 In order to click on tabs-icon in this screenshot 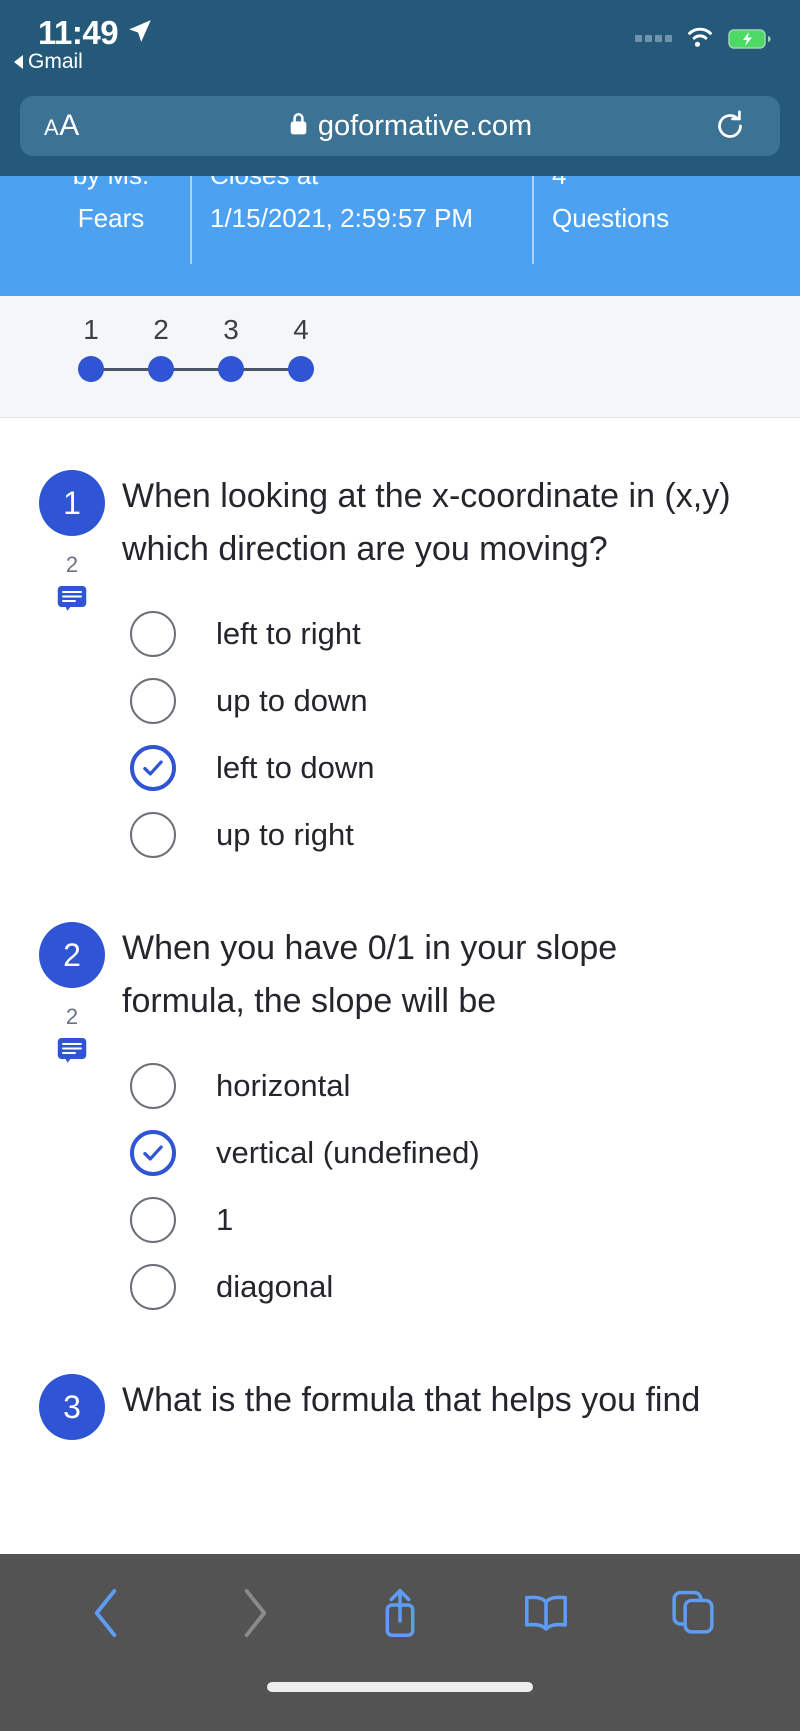, I will do `click(693, 1612)`.